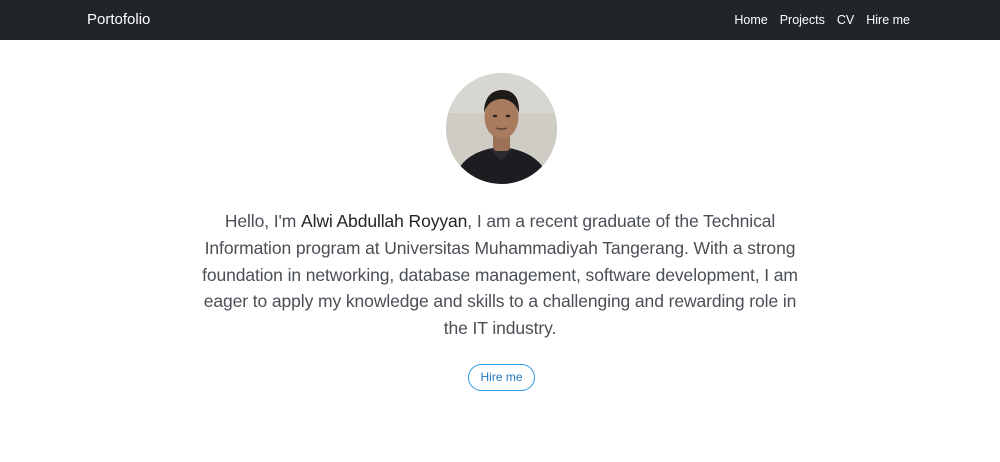  Describe the element at coordinates (888, 20) in the screenshot. I see `nav-link-hire-me: Hire me` at that location.